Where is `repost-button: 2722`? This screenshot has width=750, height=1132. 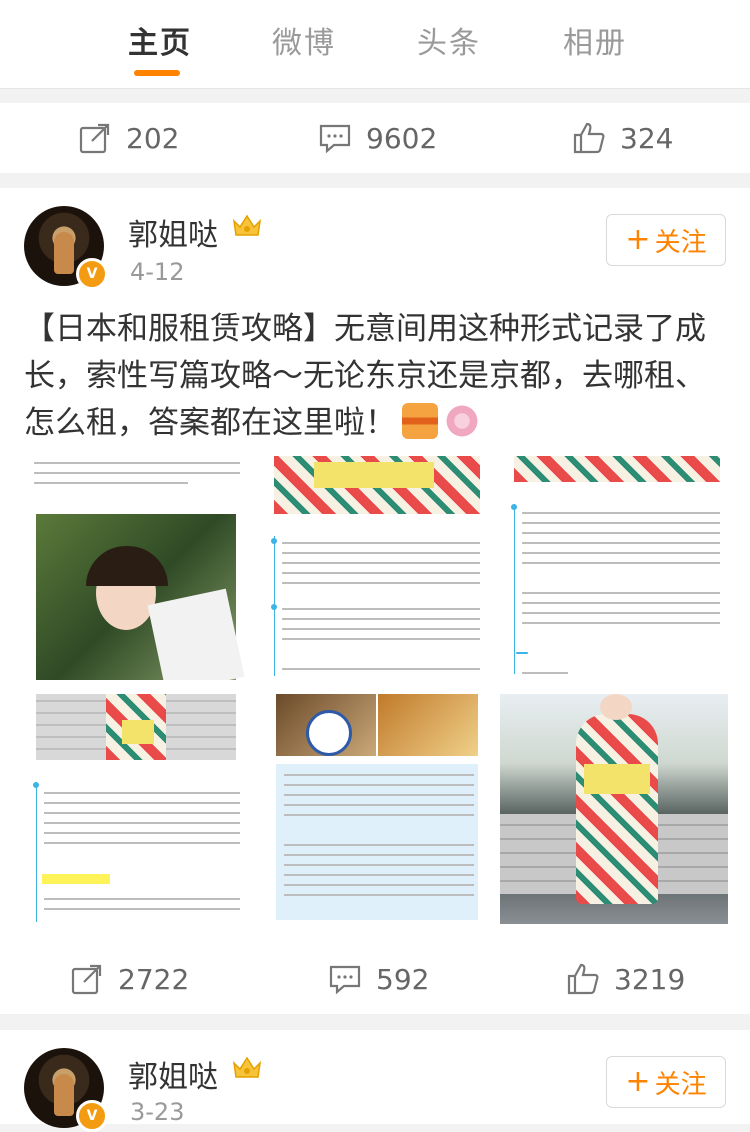 repost-button: 2722 is located at coordinates (129, 979).